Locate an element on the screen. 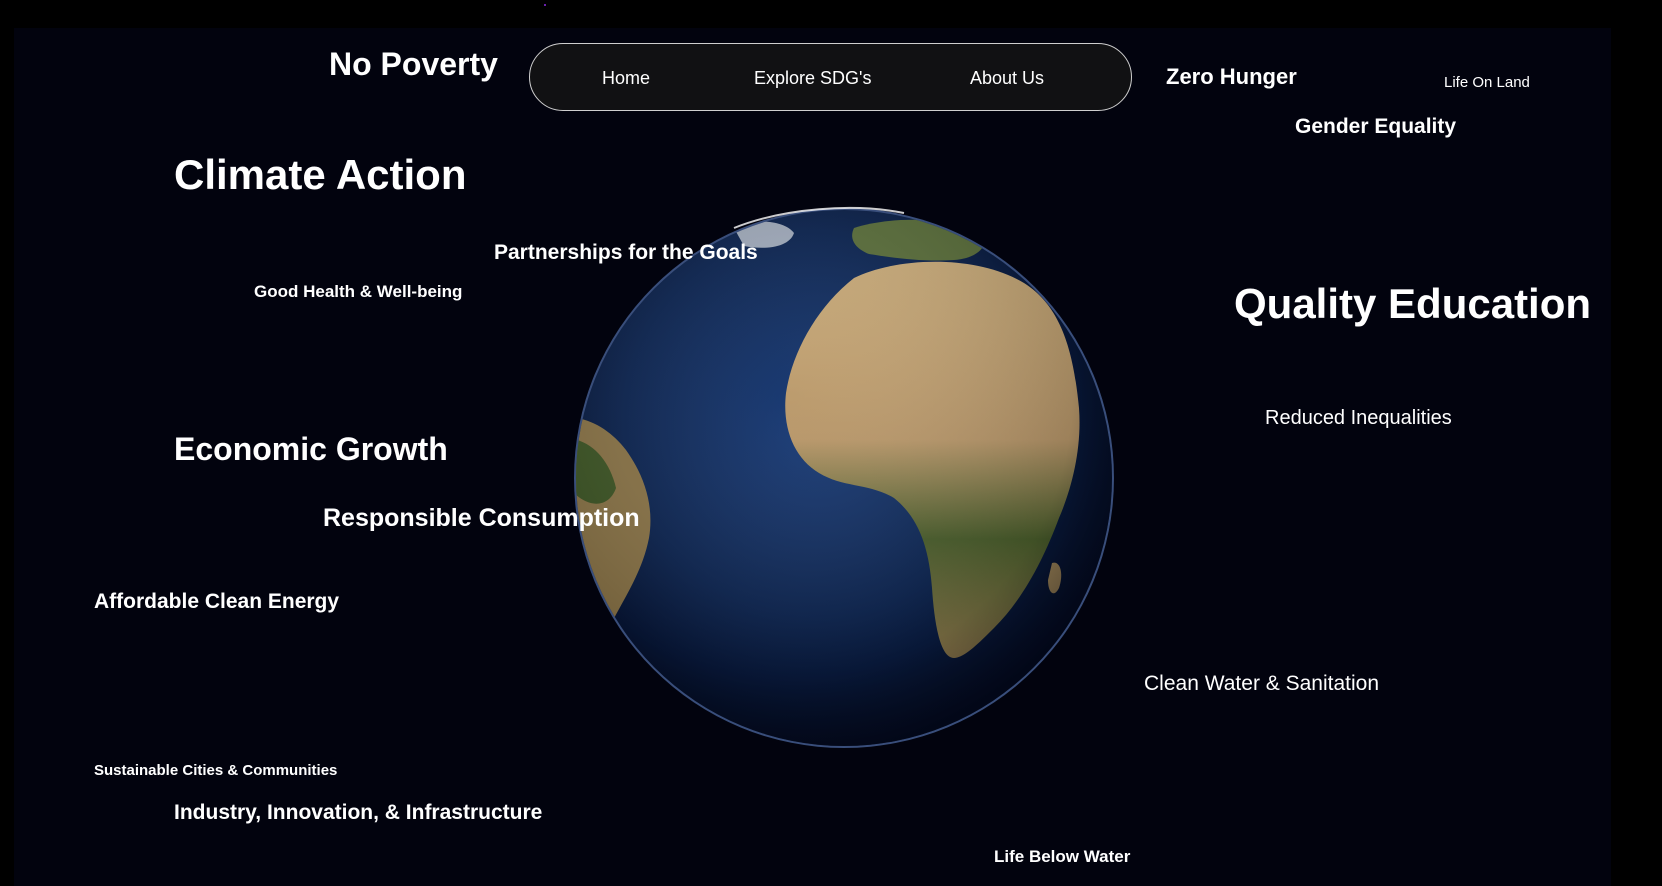 The width and height of the screenshot is (1662, 886). goal-partnerships: Partnerships for the Goals is located at coordinates (626, 252).